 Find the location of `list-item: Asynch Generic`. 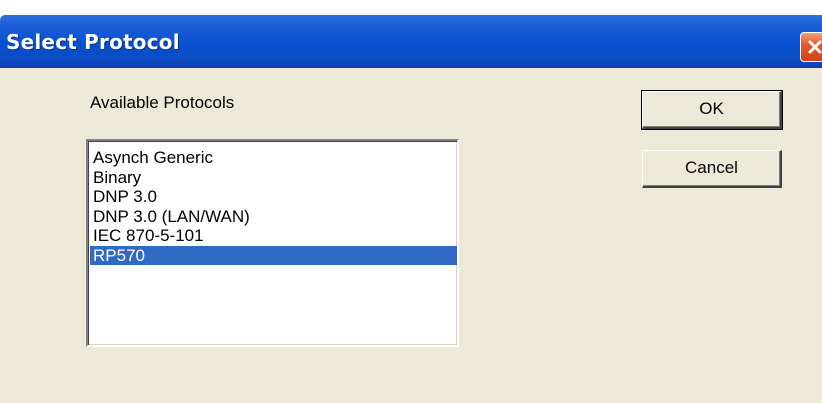

list-item: Asynch Generic is located at coordinates (273, 158).